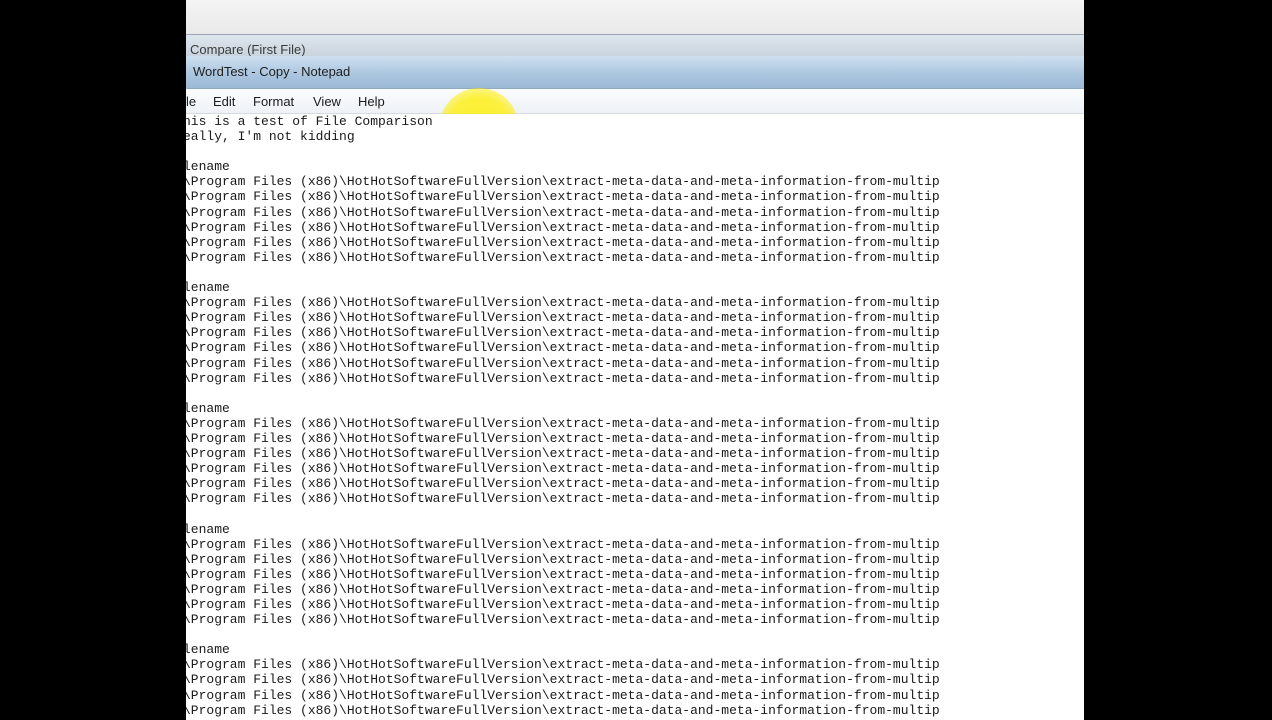 The width and height of the screenshot is (1272, 720). I want to click on menu-help: Help, so click(371, 101).